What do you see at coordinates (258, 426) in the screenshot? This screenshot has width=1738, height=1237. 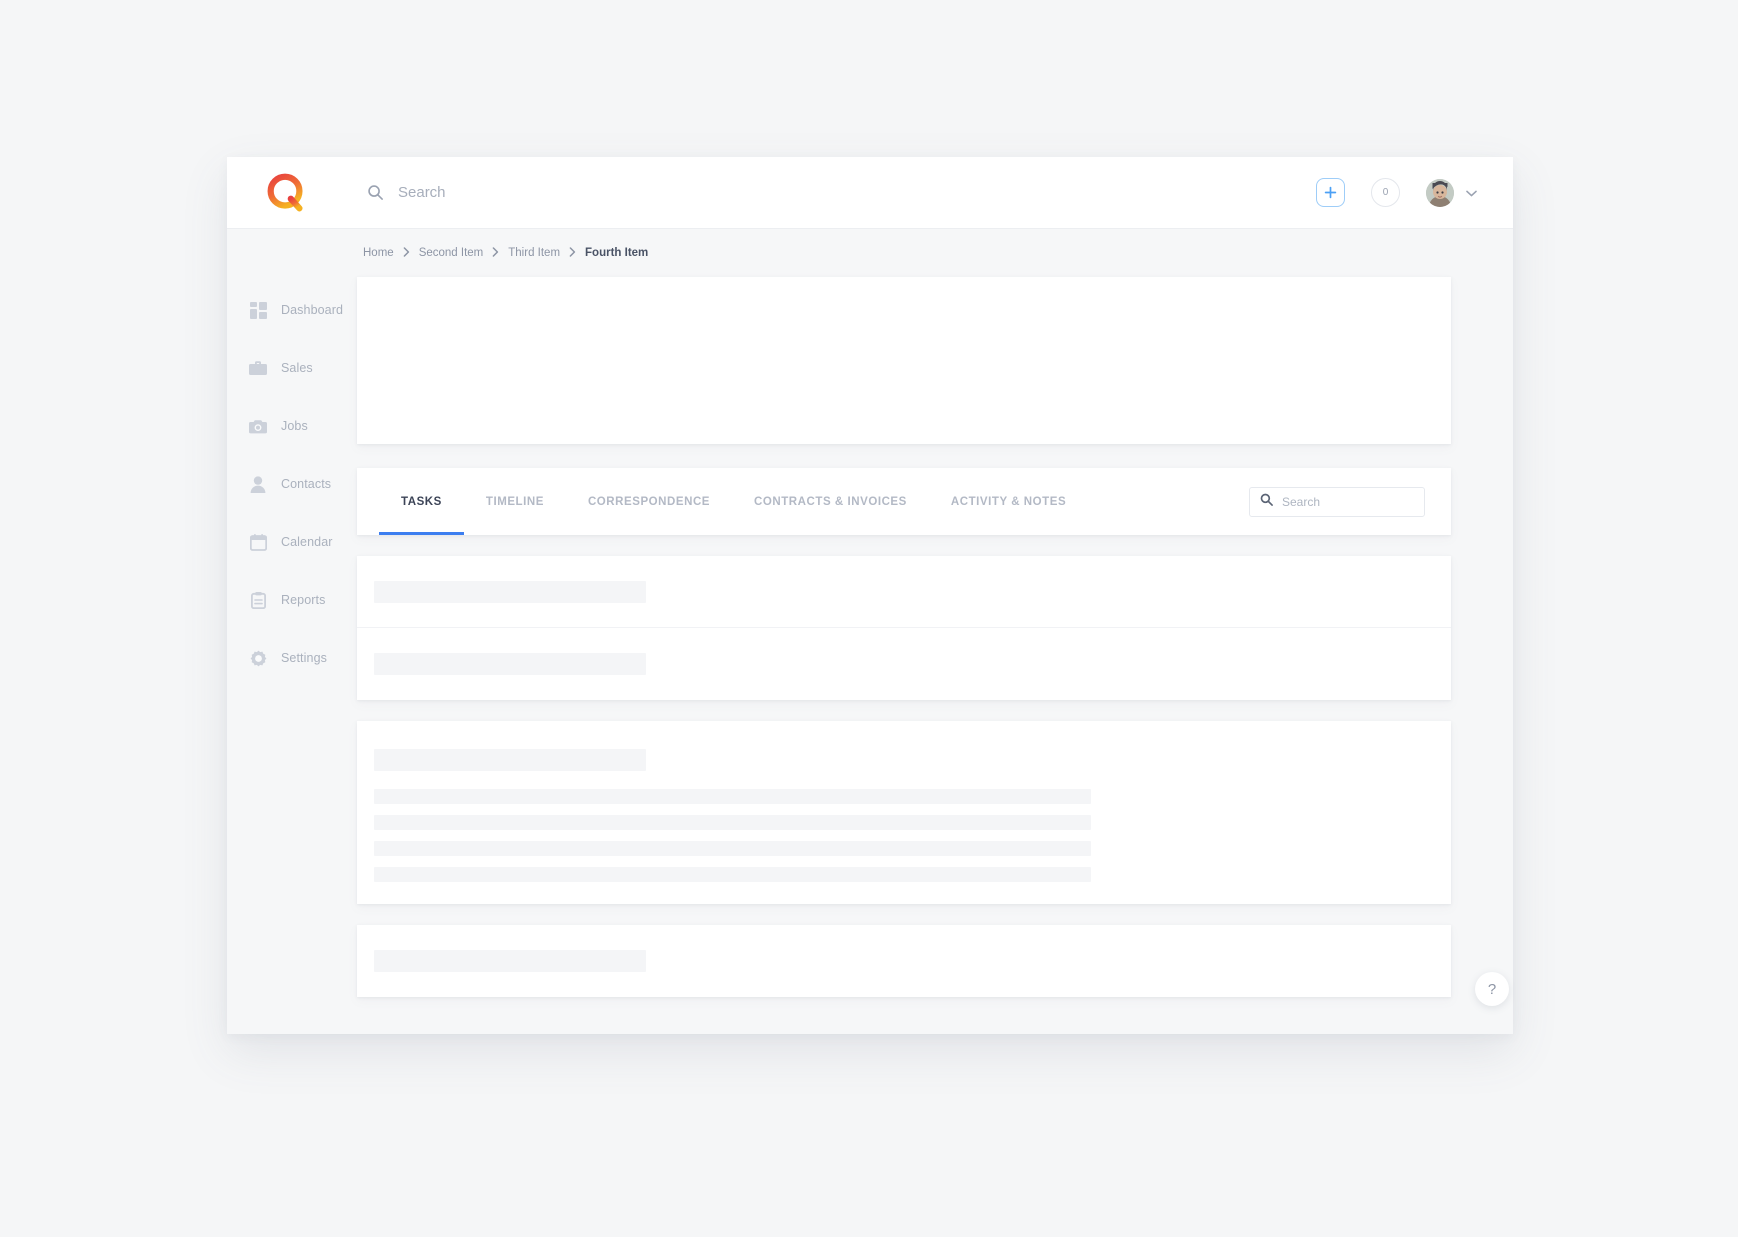 I see `camera-icon` at bounding box center [258, 426].